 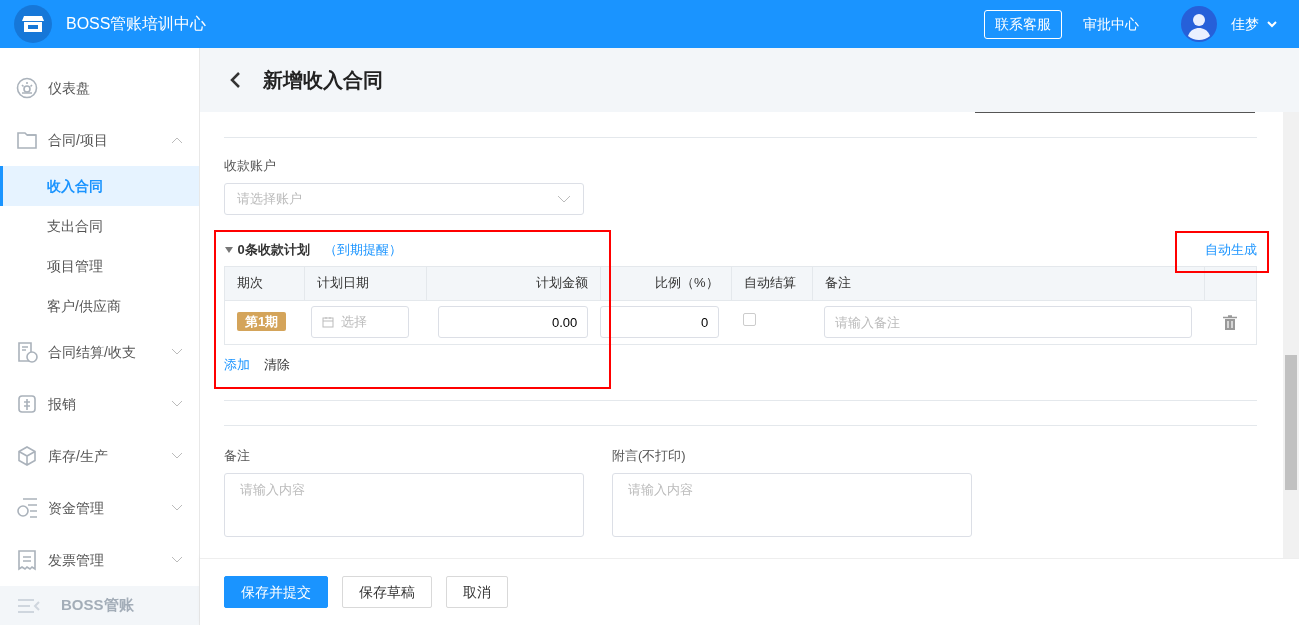 I want to click on back-icon, so click(x=235, y=80).